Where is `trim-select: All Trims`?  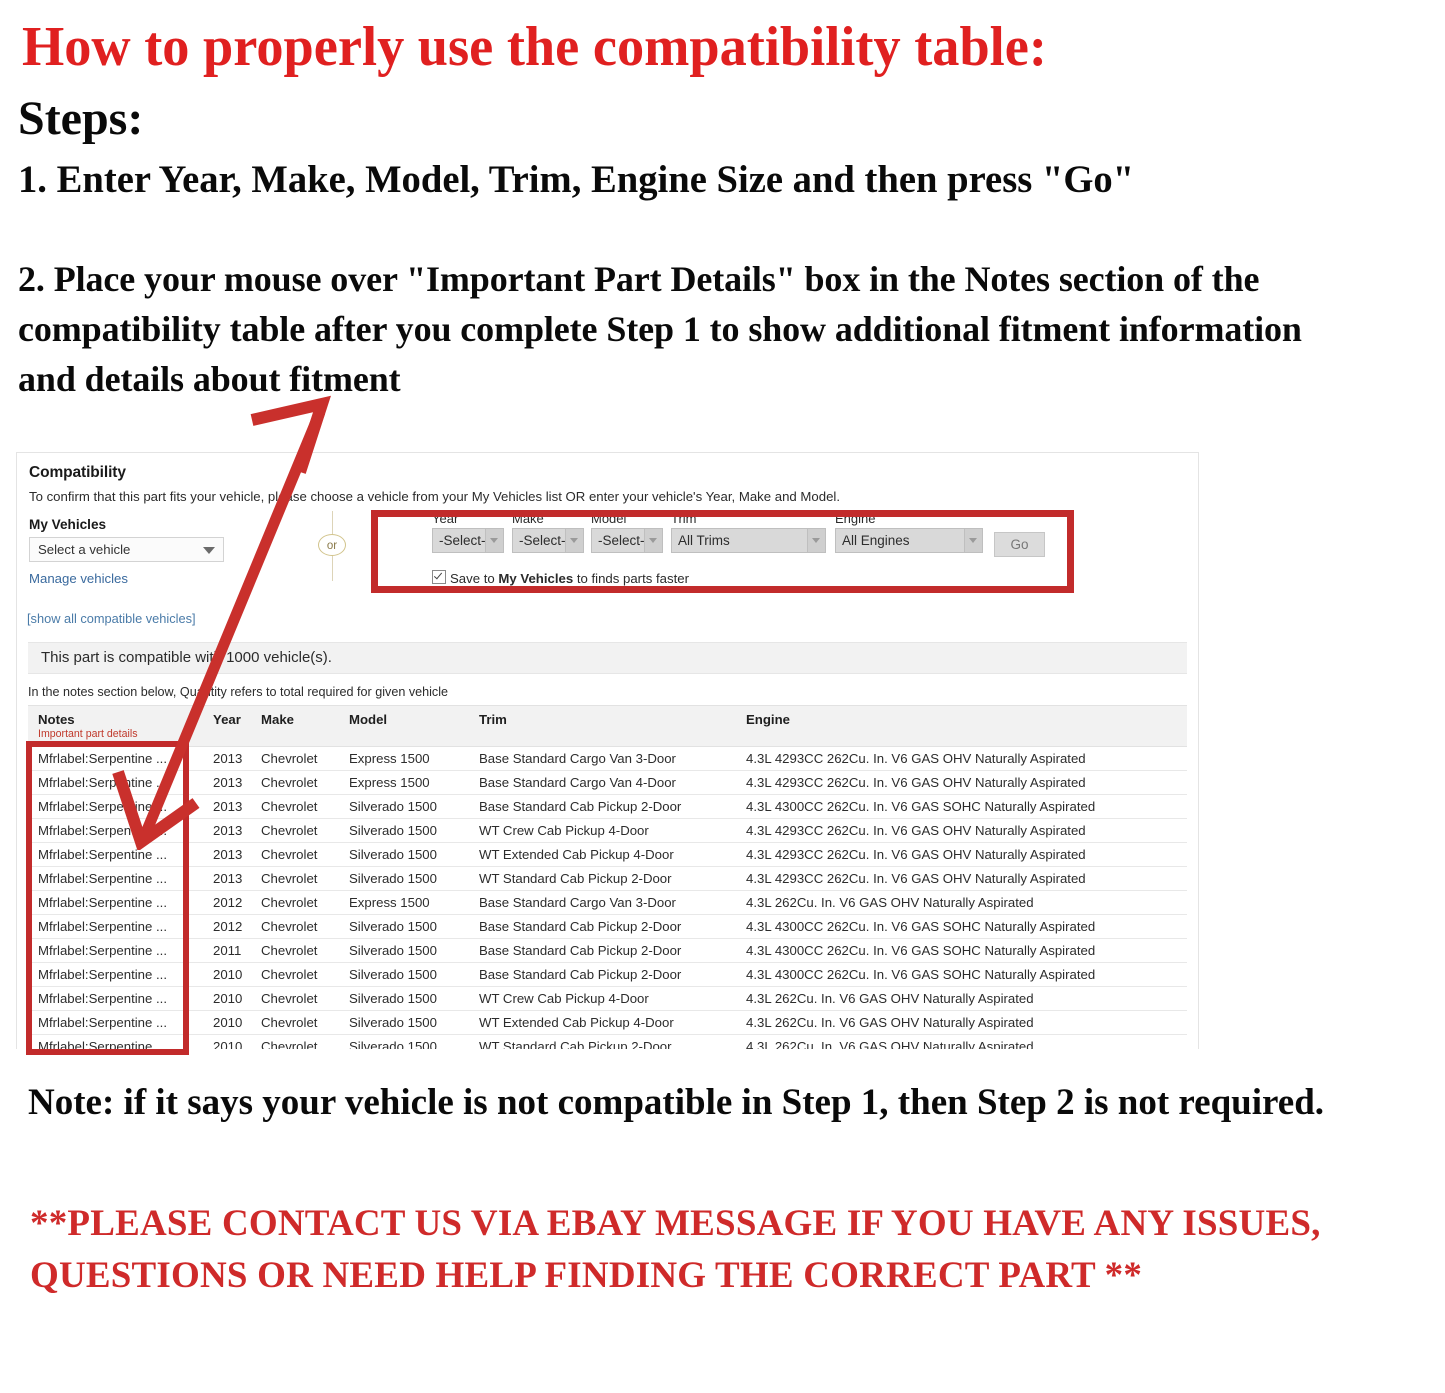 trim-select: All Trims is located at coordinates (748, 540).